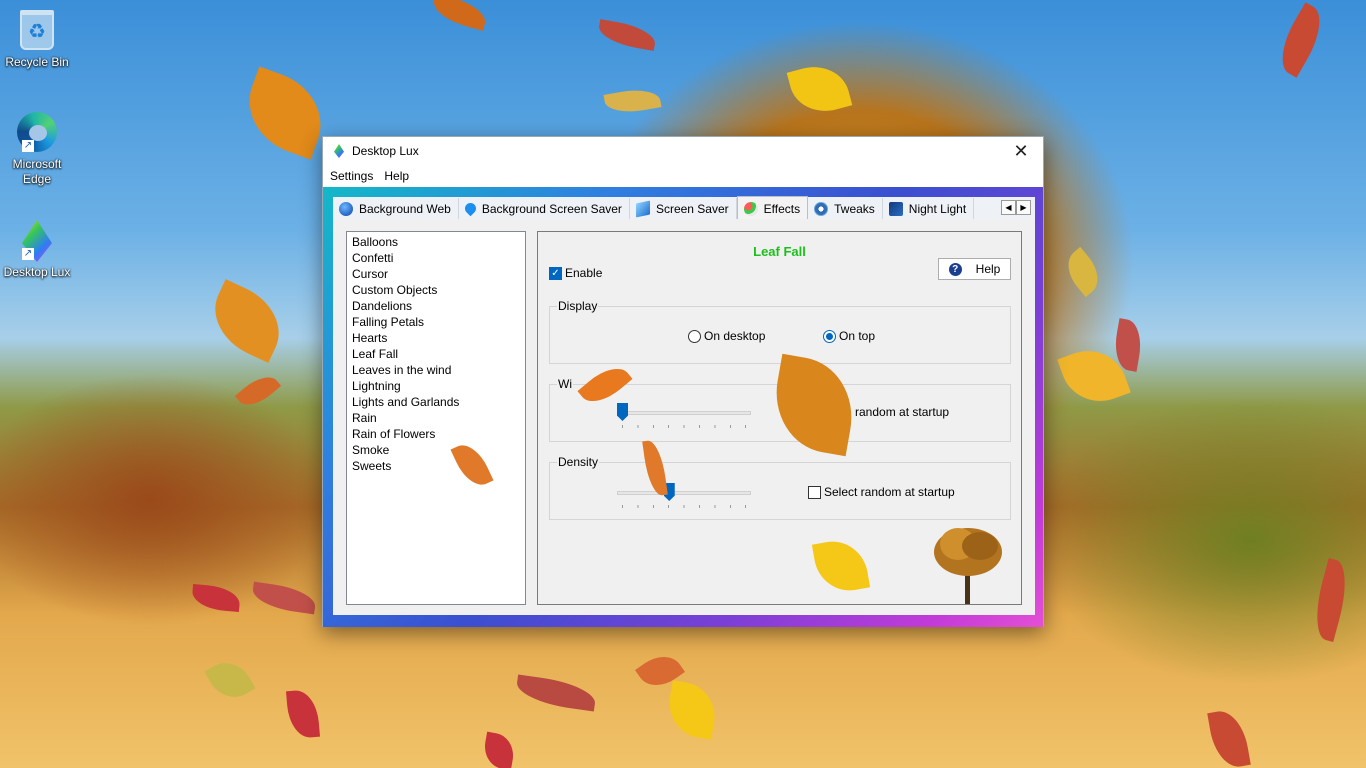 Image resolution: width=1366 pixels, height=768 pixels. I want to click on tab-background-web: Background Web, so click(396, 208).